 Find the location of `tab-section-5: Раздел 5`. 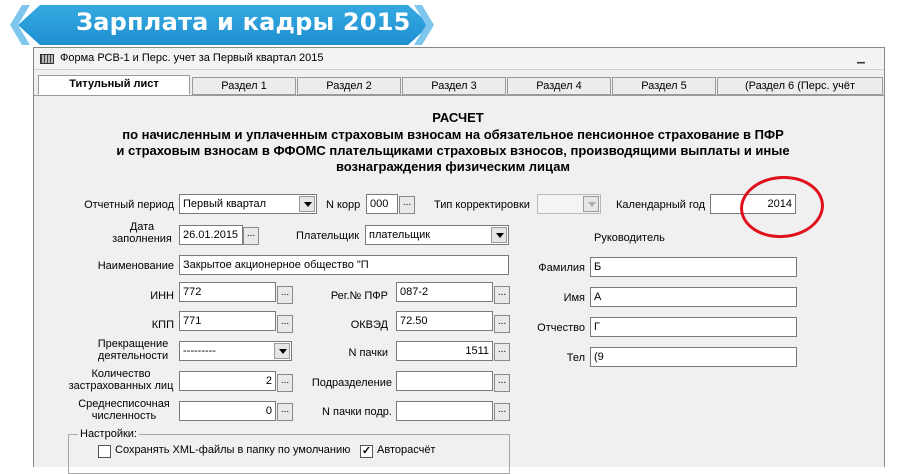

tab-section-5: Раздел 5 is located at coordinates (664, 86).